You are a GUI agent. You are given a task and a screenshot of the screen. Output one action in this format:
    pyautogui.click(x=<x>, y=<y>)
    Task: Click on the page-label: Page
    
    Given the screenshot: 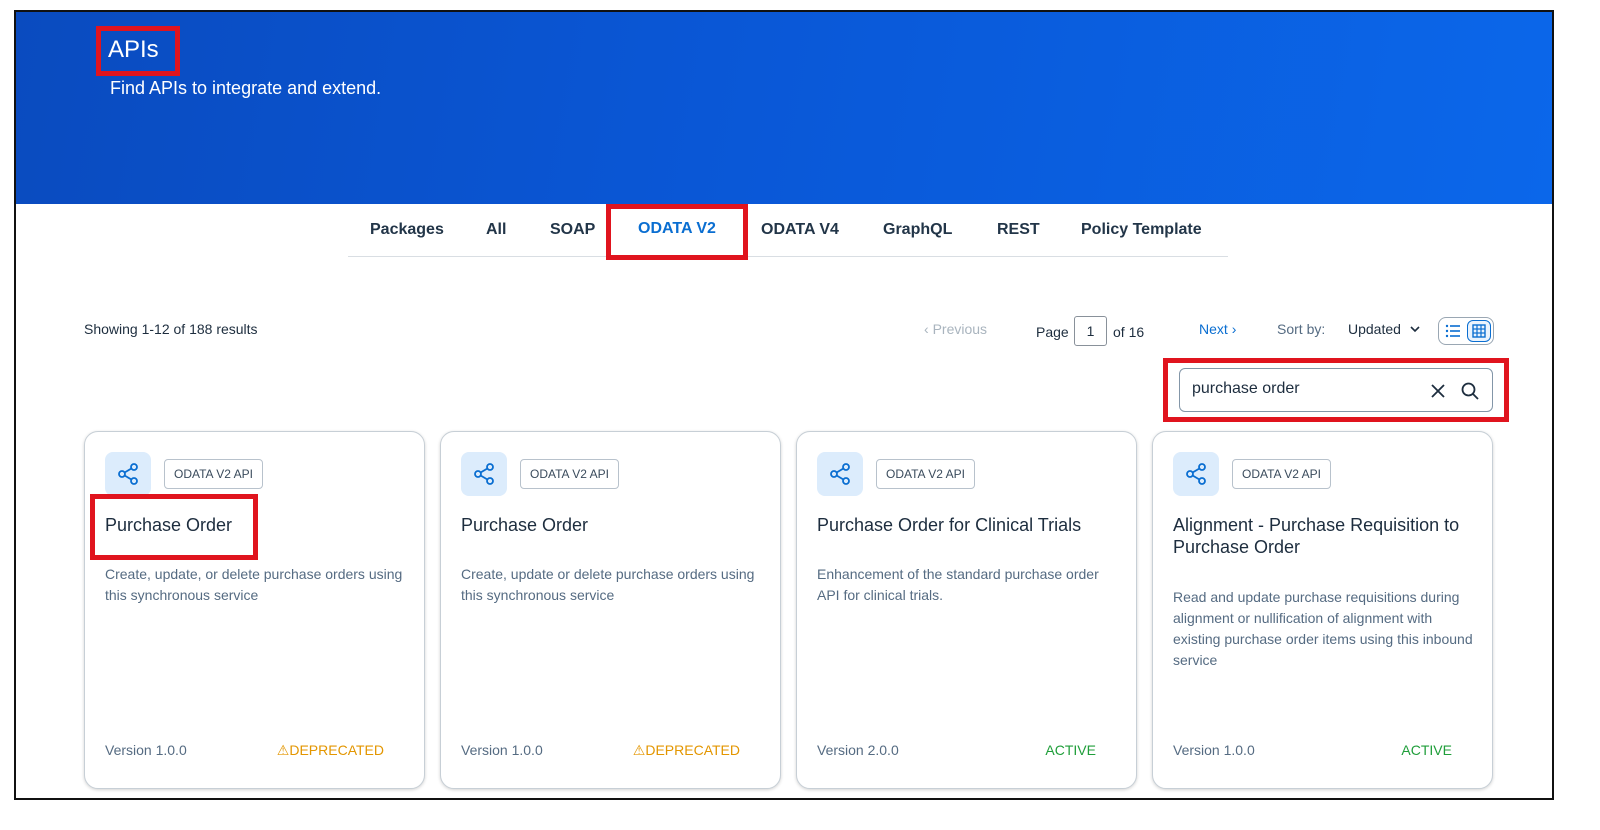 What is the action you would take?
    pyautogui.click(x=1052, y=332)
    